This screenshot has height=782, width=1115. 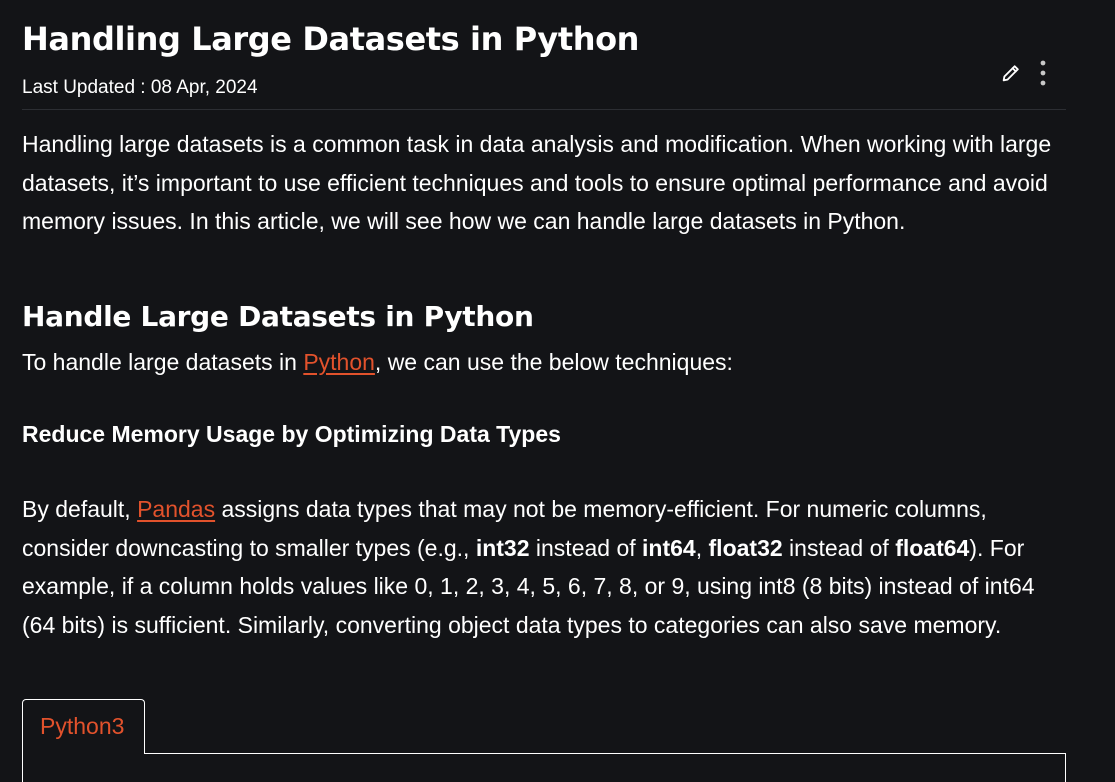 What do you see at coordinates (544, 767) in the screenshot?
I see `code-block` at bounding box center [544, 767].